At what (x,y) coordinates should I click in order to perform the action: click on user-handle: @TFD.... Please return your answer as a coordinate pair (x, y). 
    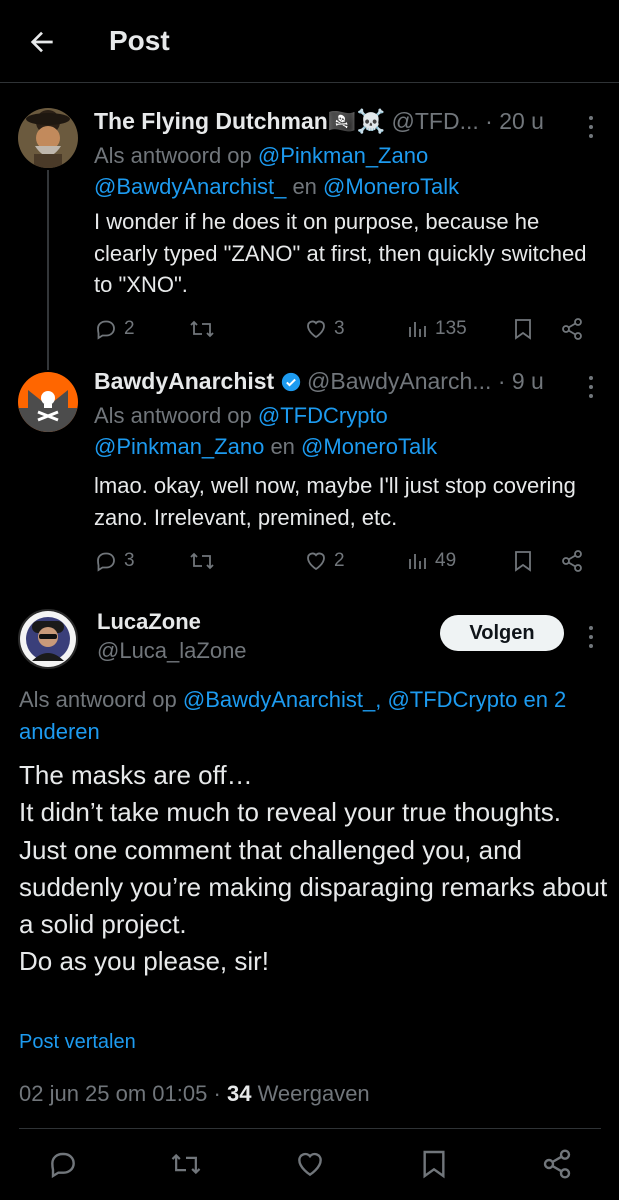
    Looking at the image, I should click on (435, 121).